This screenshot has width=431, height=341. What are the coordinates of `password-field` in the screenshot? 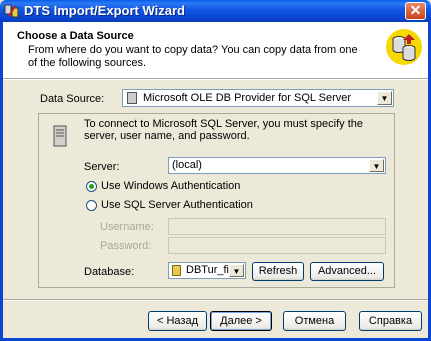 It's located at (277, 245).